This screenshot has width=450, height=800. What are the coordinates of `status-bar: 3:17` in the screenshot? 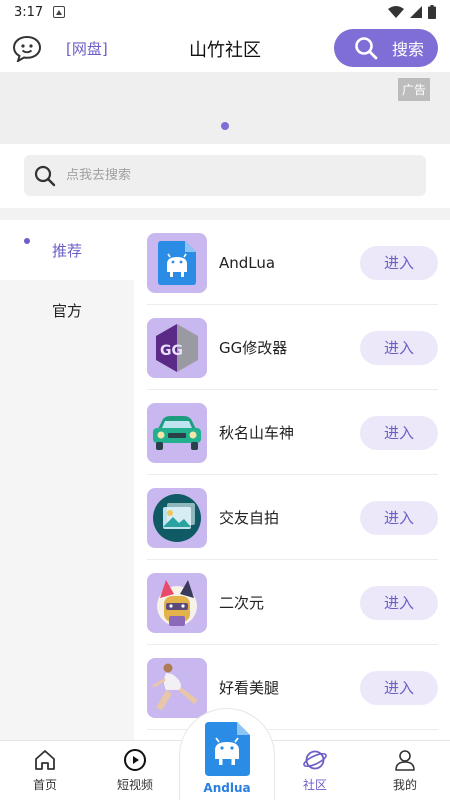 It's located at (225, 12).